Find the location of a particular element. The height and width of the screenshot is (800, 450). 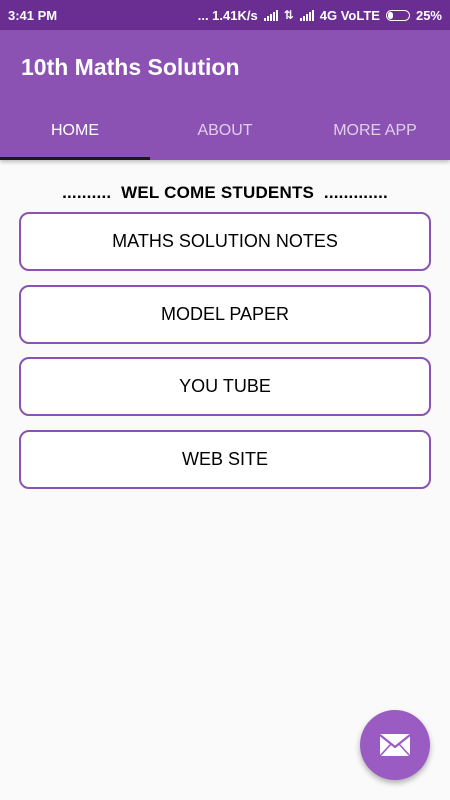

mail-icon is located at coordinates (395, 745).